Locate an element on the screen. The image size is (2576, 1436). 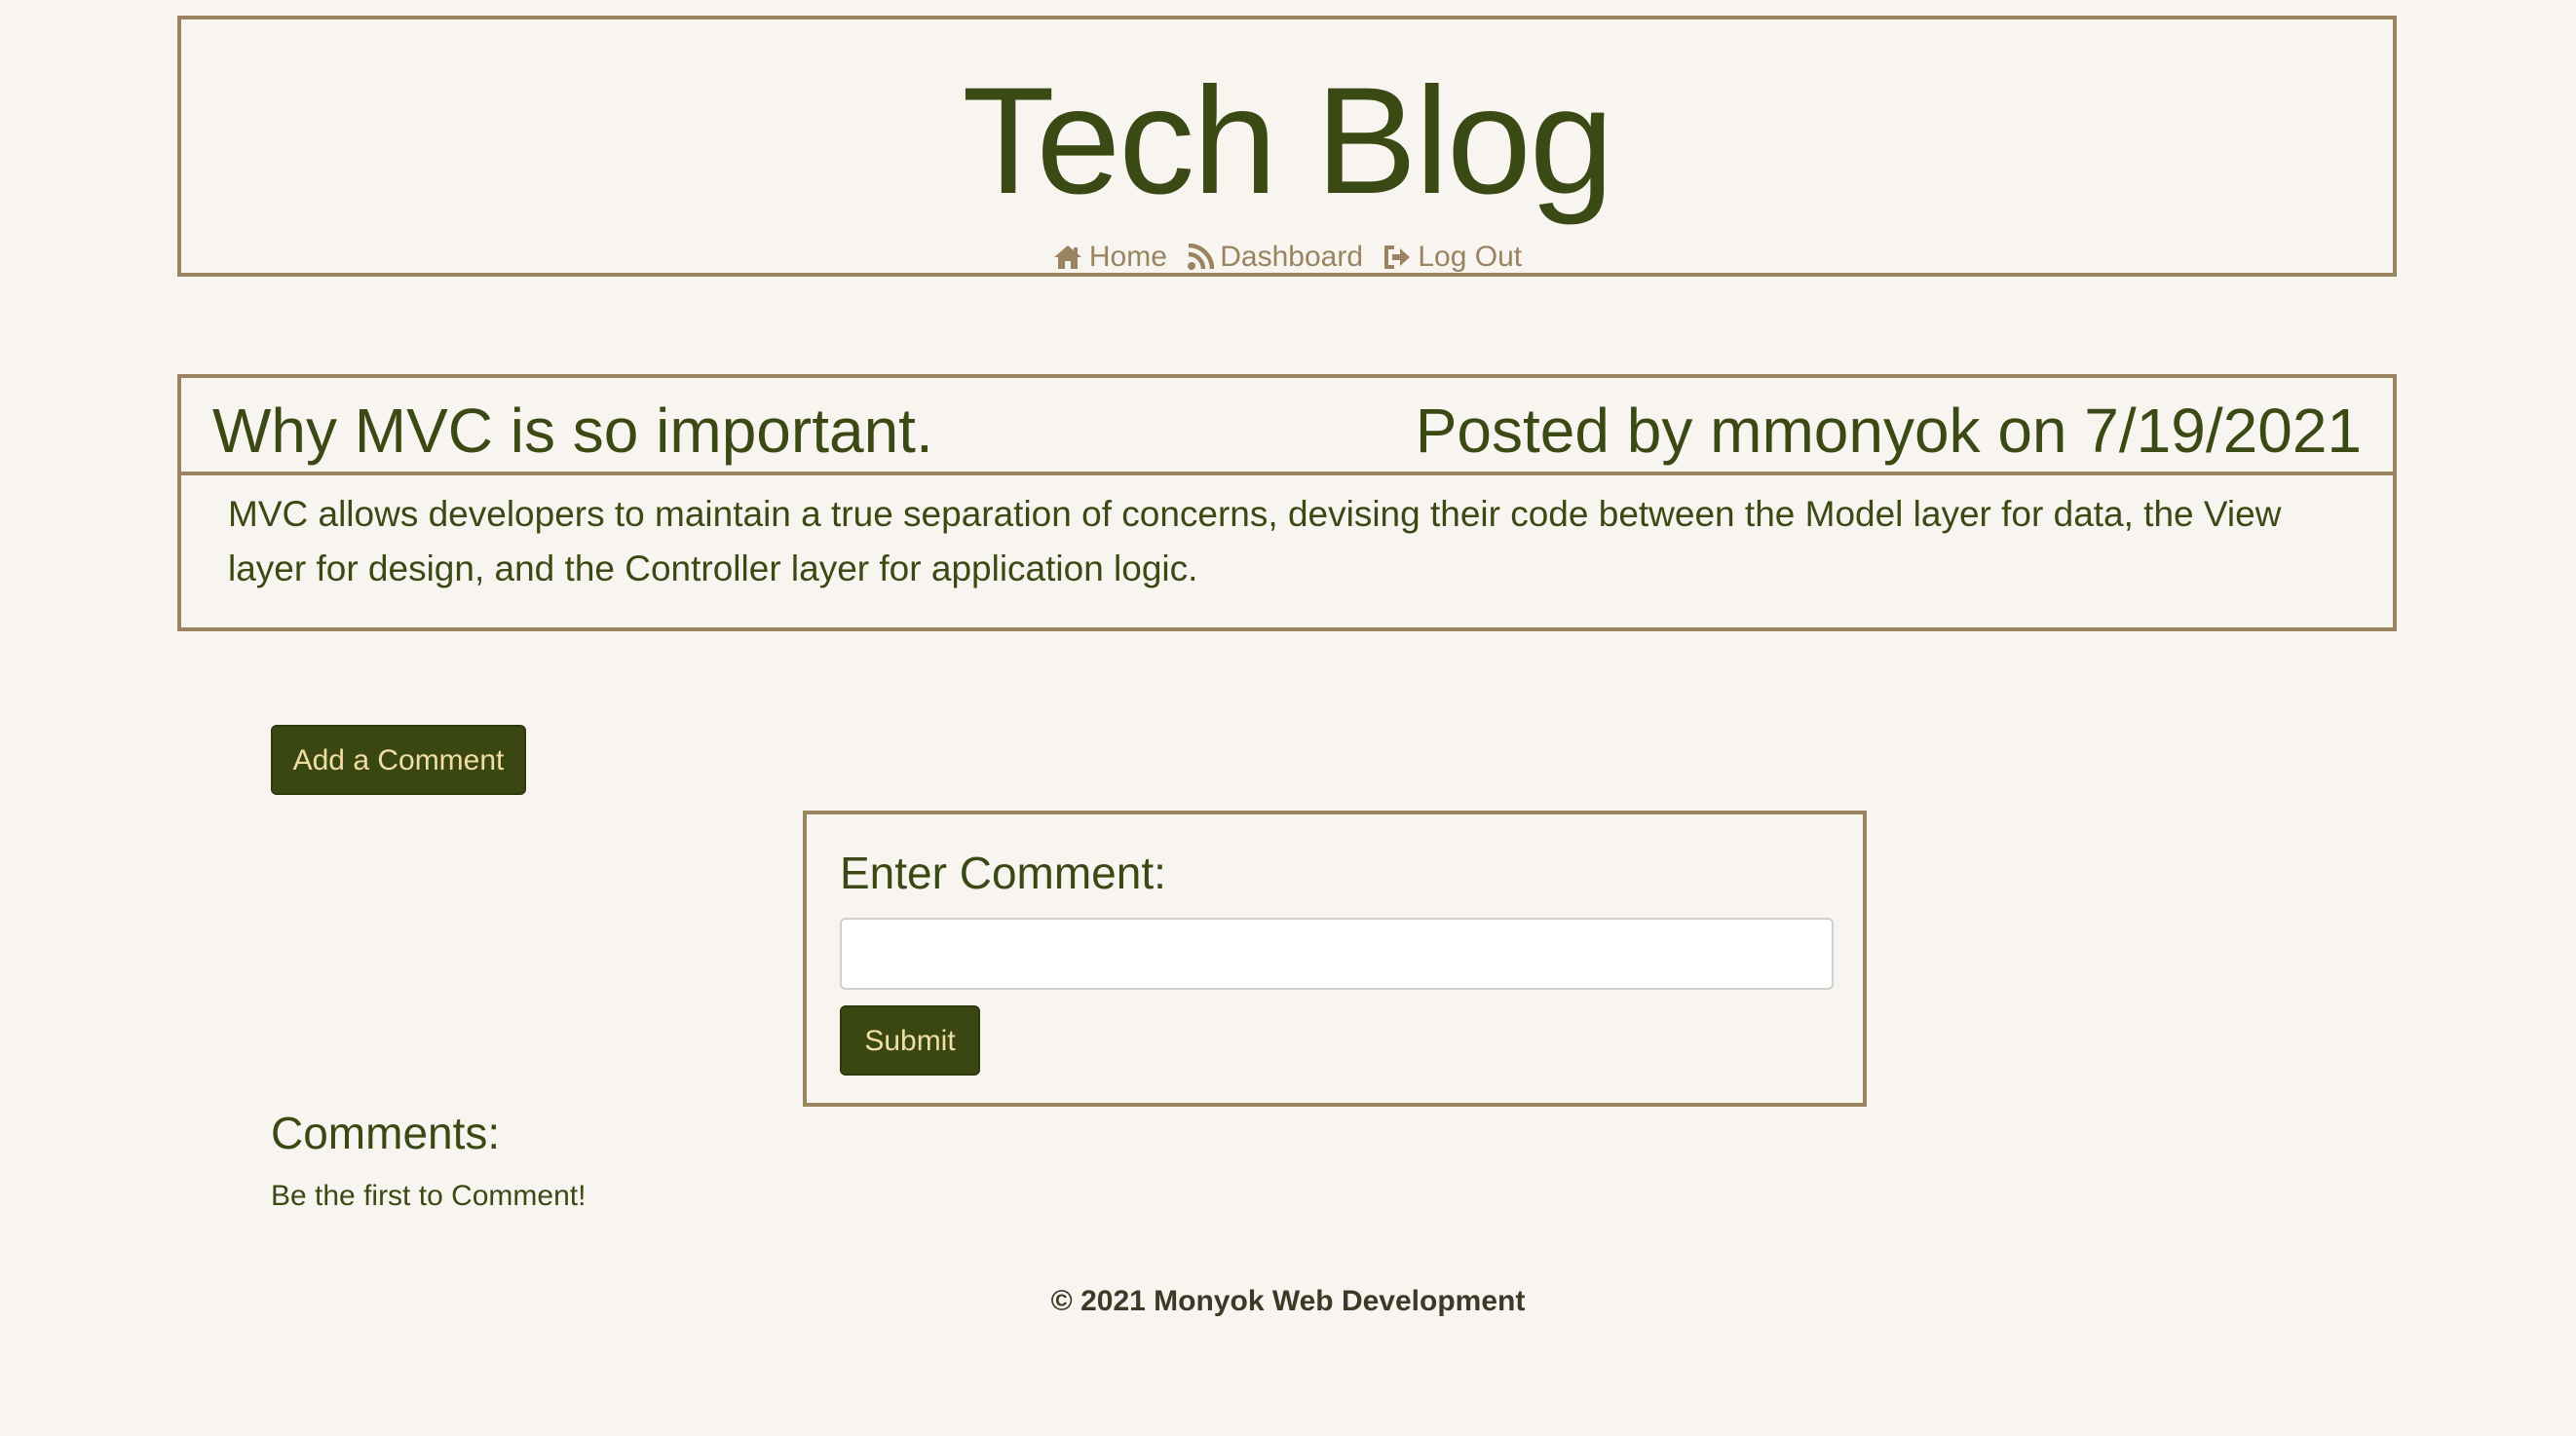
nav-item-log-out: Log Out is located at coordinates (1452, 258).